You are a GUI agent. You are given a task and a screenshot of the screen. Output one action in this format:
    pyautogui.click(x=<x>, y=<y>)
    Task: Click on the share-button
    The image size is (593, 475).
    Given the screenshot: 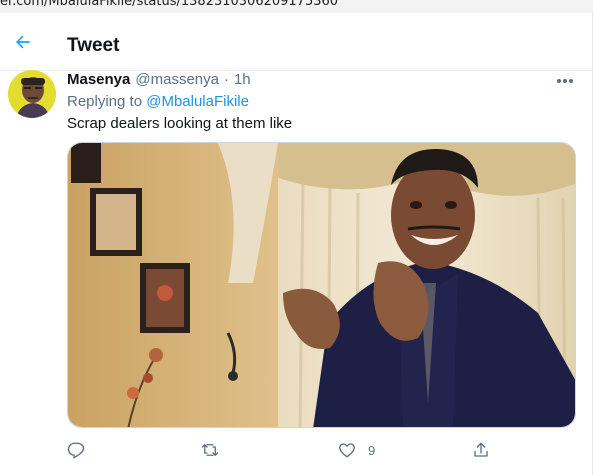 What is the action you would take?
    pyautogui.click(x=481, y=450)
    